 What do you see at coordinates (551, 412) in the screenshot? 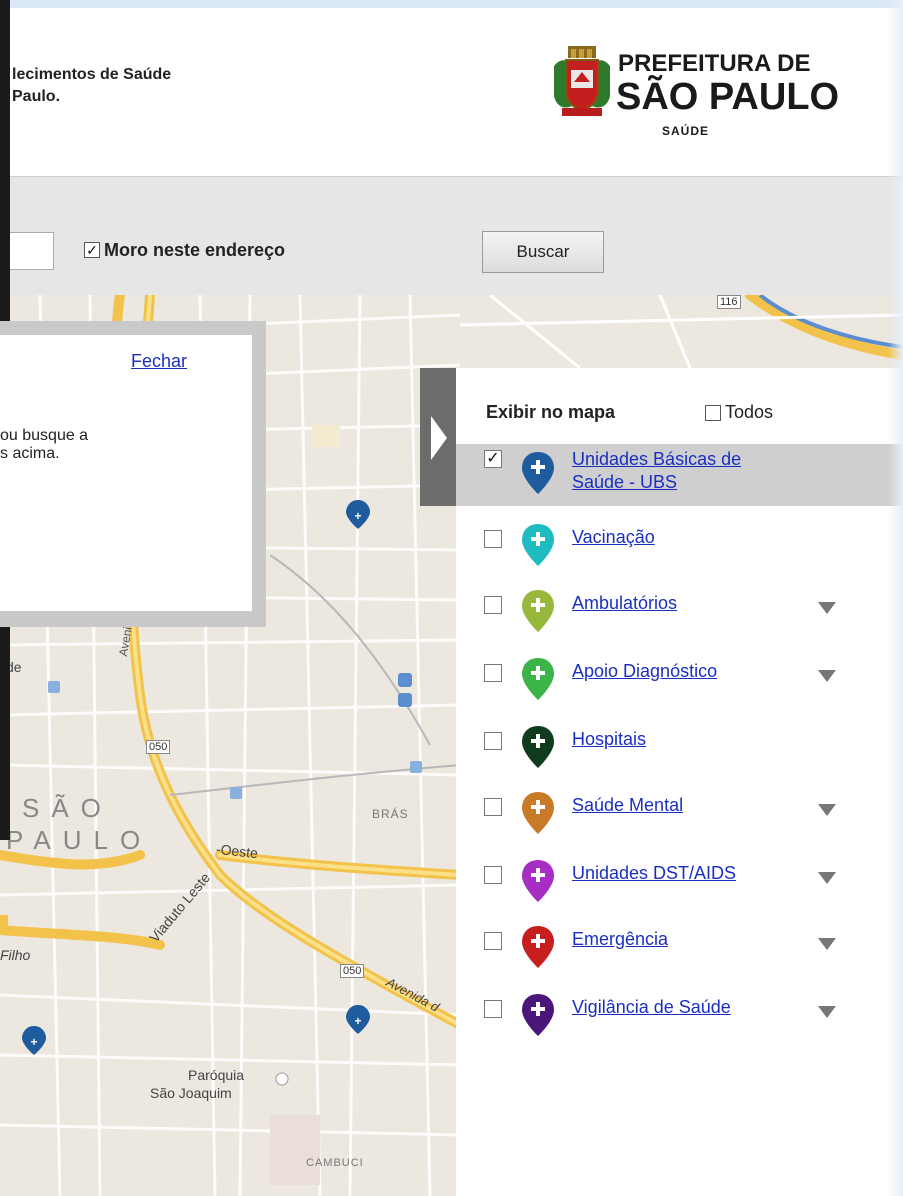
I see `panel-title: Exibir no mapa` at bounding box center [551, 412].